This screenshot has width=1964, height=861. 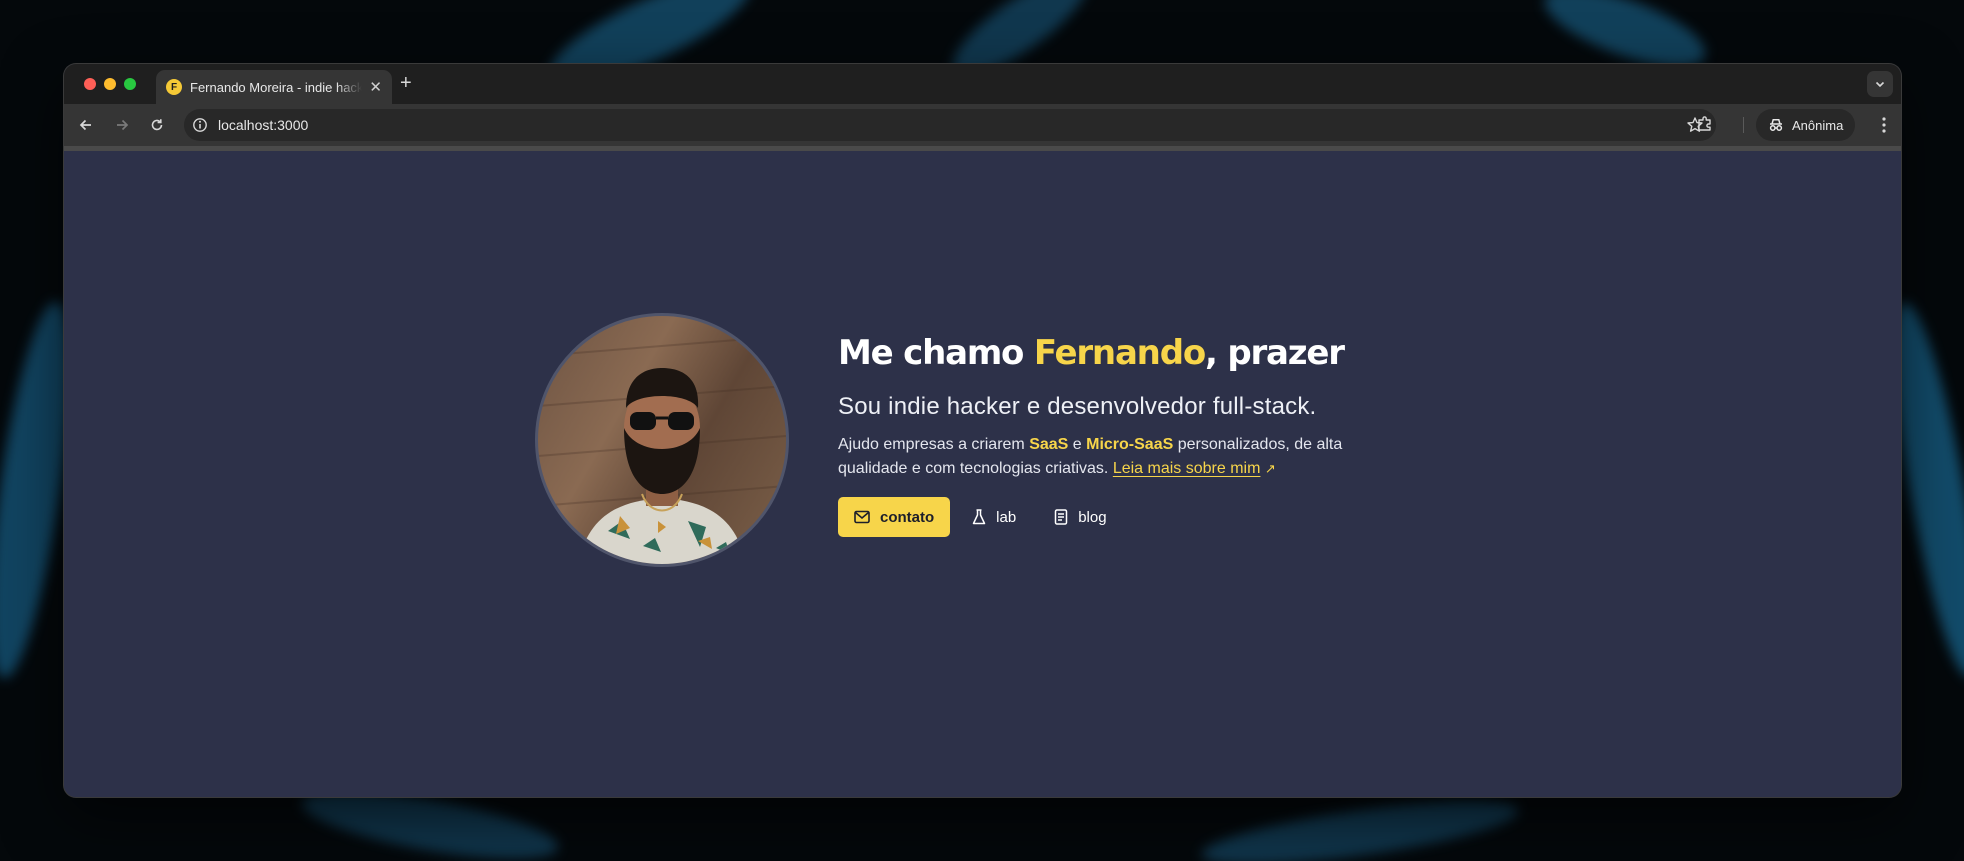 I want to click on tab-title: Fernando Moreira - indie hacker, so click(x=276, y=87).